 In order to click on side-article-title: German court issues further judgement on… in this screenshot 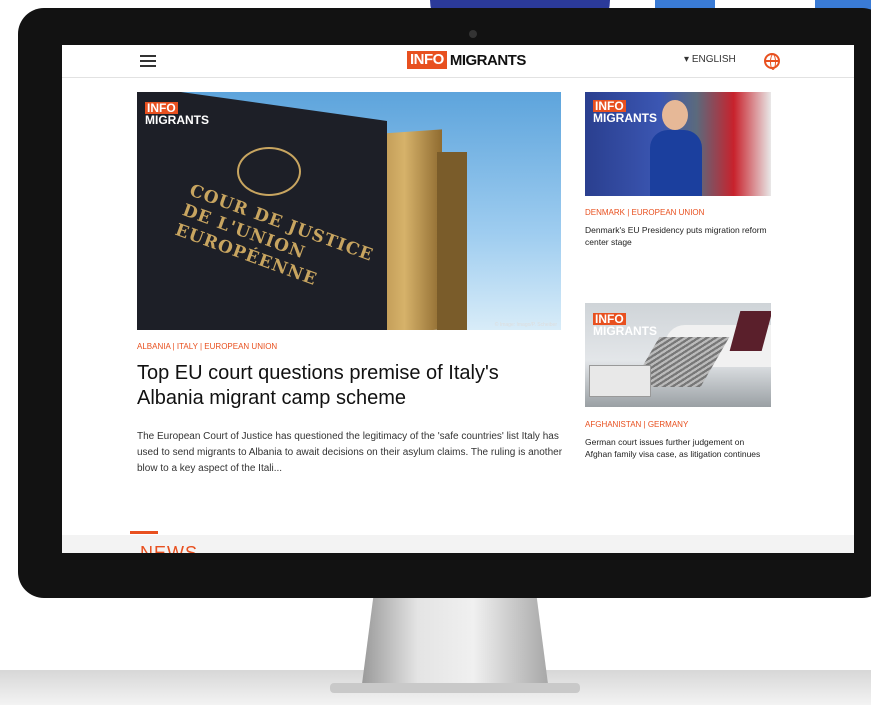, I will do `click(678, 448)`.